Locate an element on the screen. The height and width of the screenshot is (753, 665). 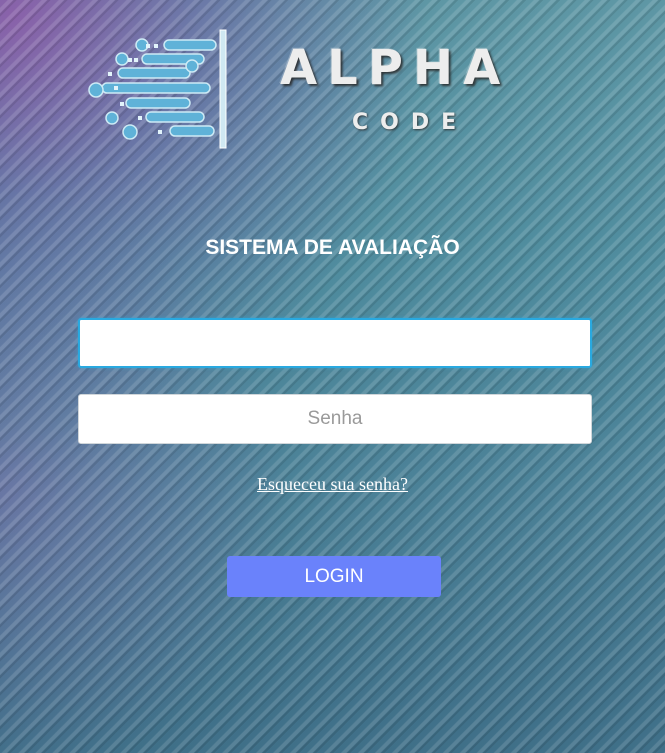
logo-subtitle: CODE is located at coordinates (410, 122).